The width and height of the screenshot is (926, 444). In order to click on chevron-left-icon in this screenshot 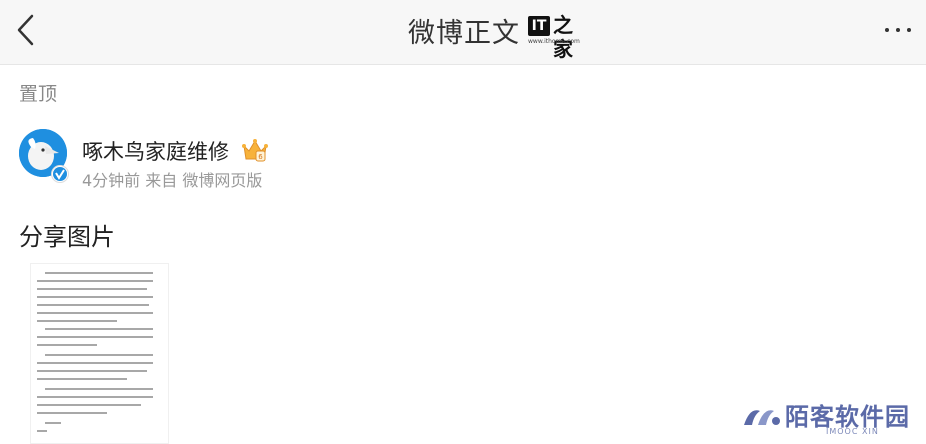, I will do `click(27, 30)`.